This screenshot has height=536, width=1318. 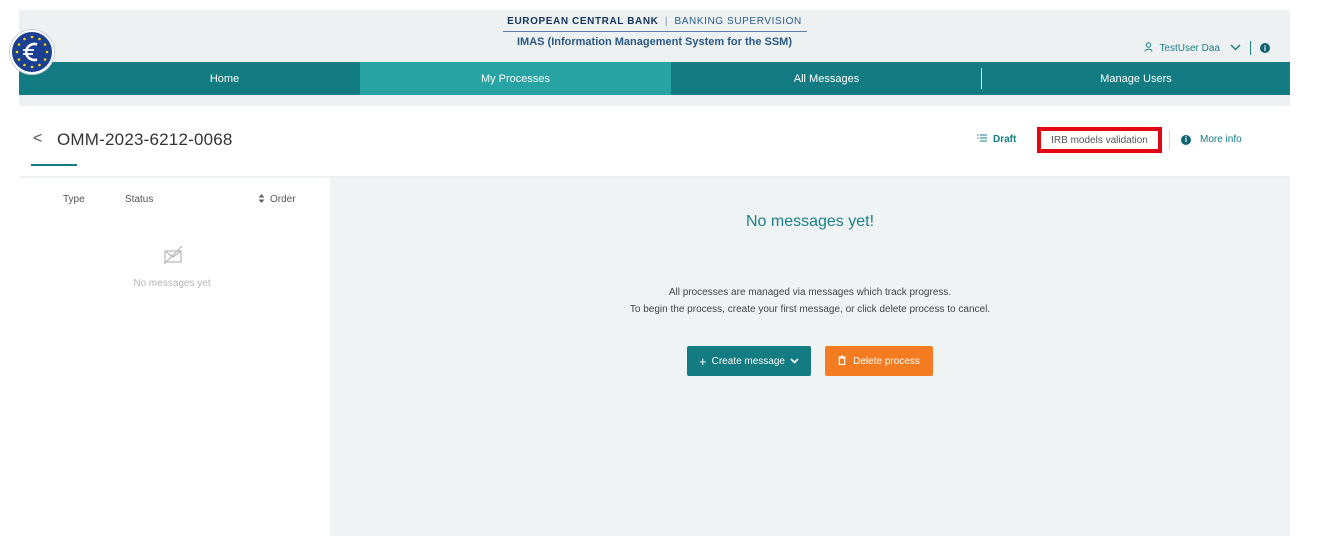 I want to click on nav-item-all-messages: All Messages, so click(x=826, y=78).